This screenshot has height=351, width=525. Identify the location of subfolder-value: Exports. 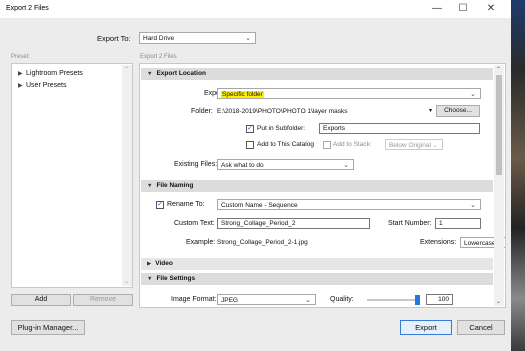
(334, 128).